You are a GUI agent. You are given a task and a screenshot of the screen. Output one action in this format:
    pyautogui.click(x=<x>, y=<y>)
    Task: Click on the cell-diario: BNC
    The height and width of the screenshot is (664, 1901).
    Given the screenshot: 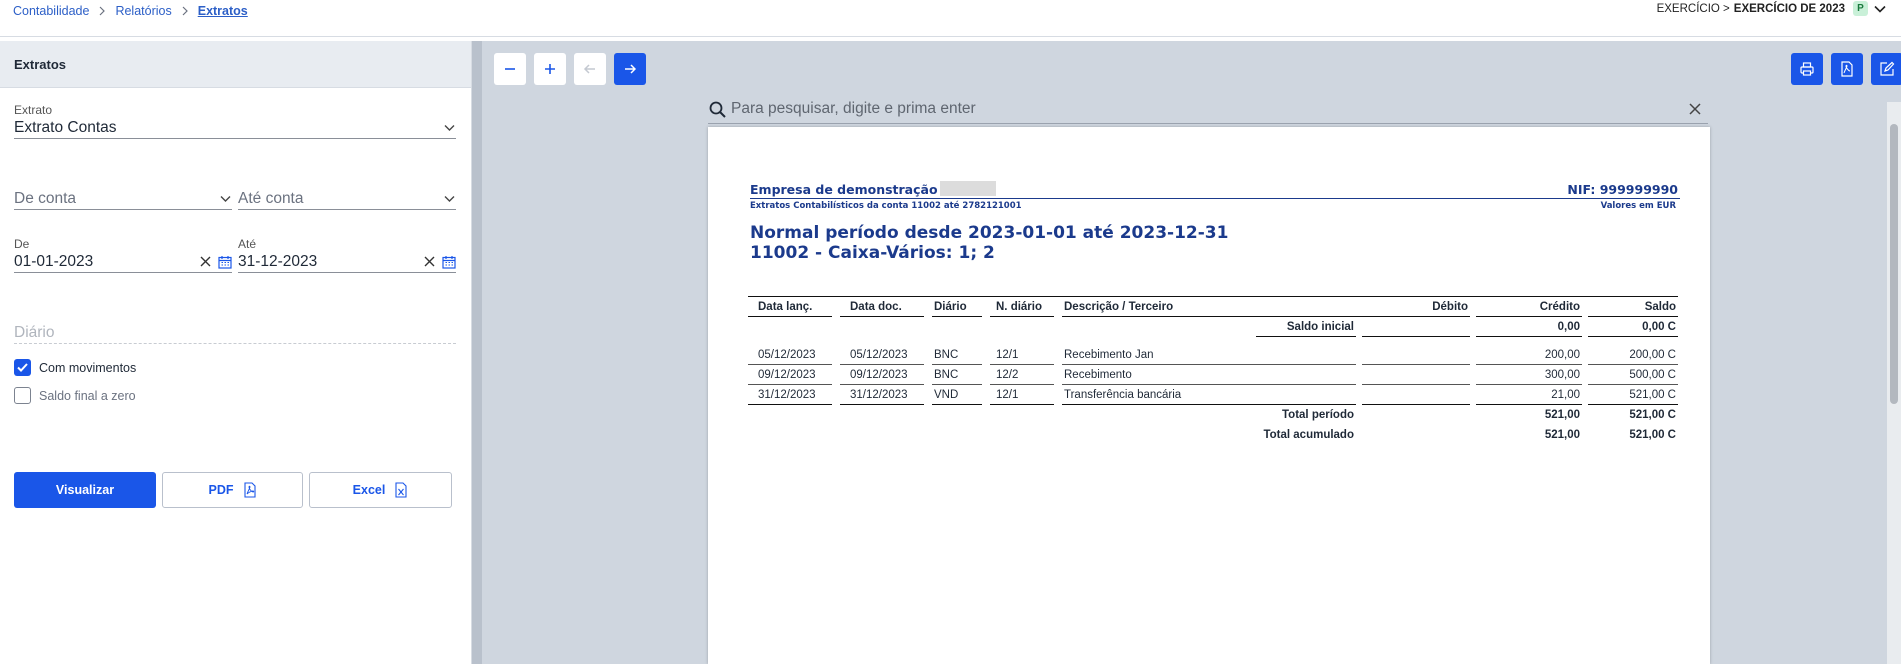 What is the action you would take?
    pyautogui.click(x=957, y=375)
    